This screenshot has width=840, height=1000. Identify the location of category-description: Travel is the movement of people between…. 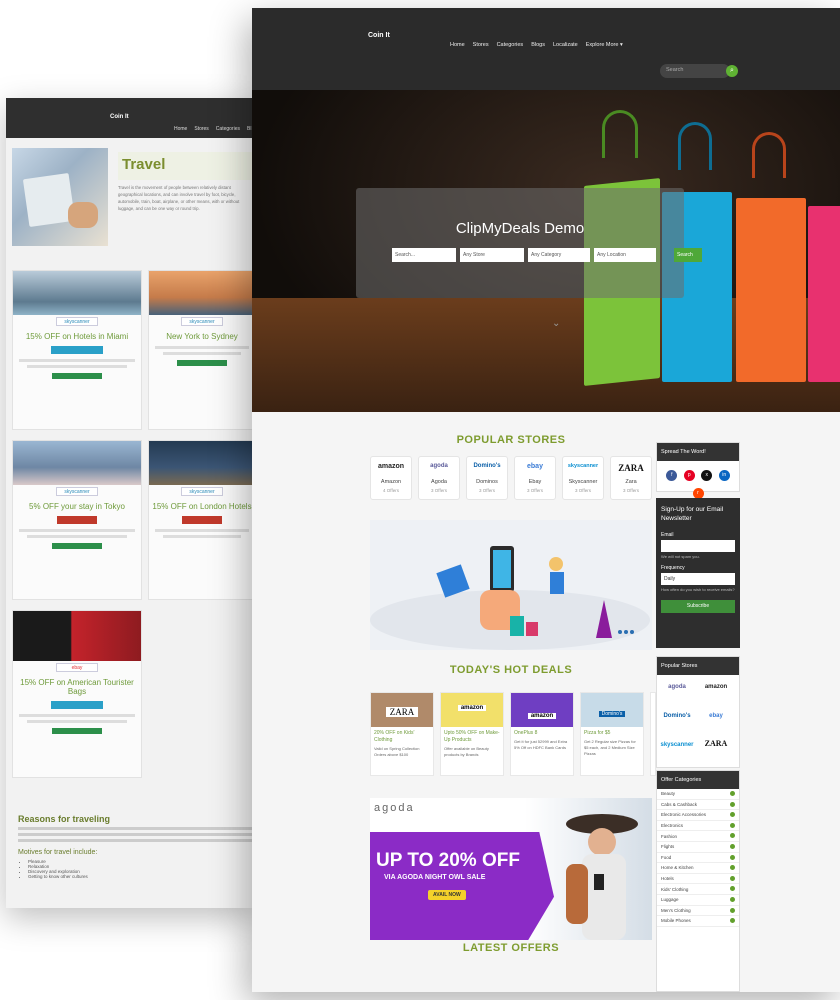
(179, 198).